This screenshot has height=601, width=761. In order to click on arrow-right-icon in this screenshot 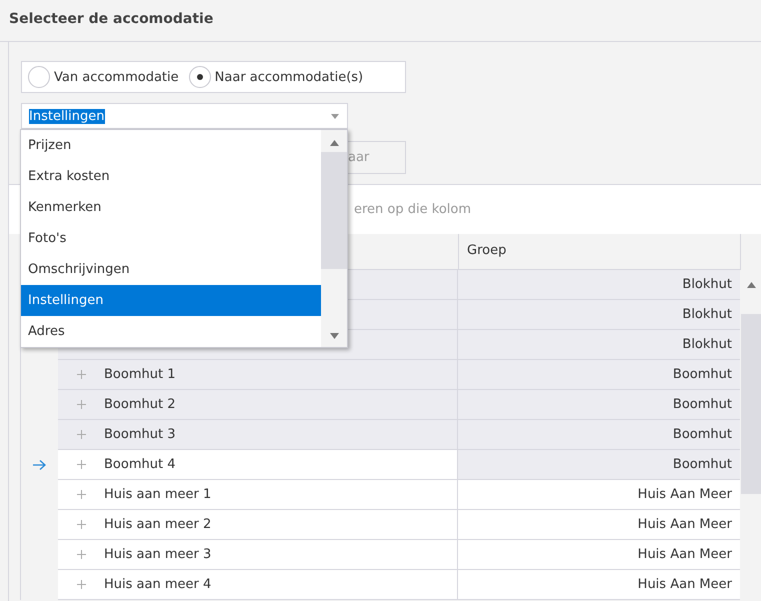, I will do `click(39, 465)`.